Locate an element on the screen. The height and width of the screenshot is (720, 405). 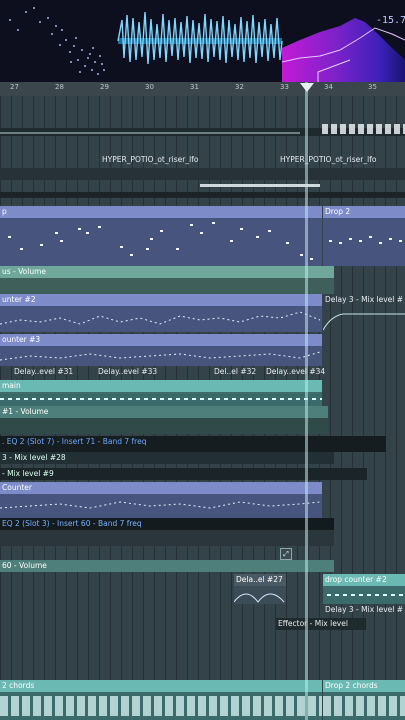
clip-label: #1 - Volume is located at coordinates (25, 411).